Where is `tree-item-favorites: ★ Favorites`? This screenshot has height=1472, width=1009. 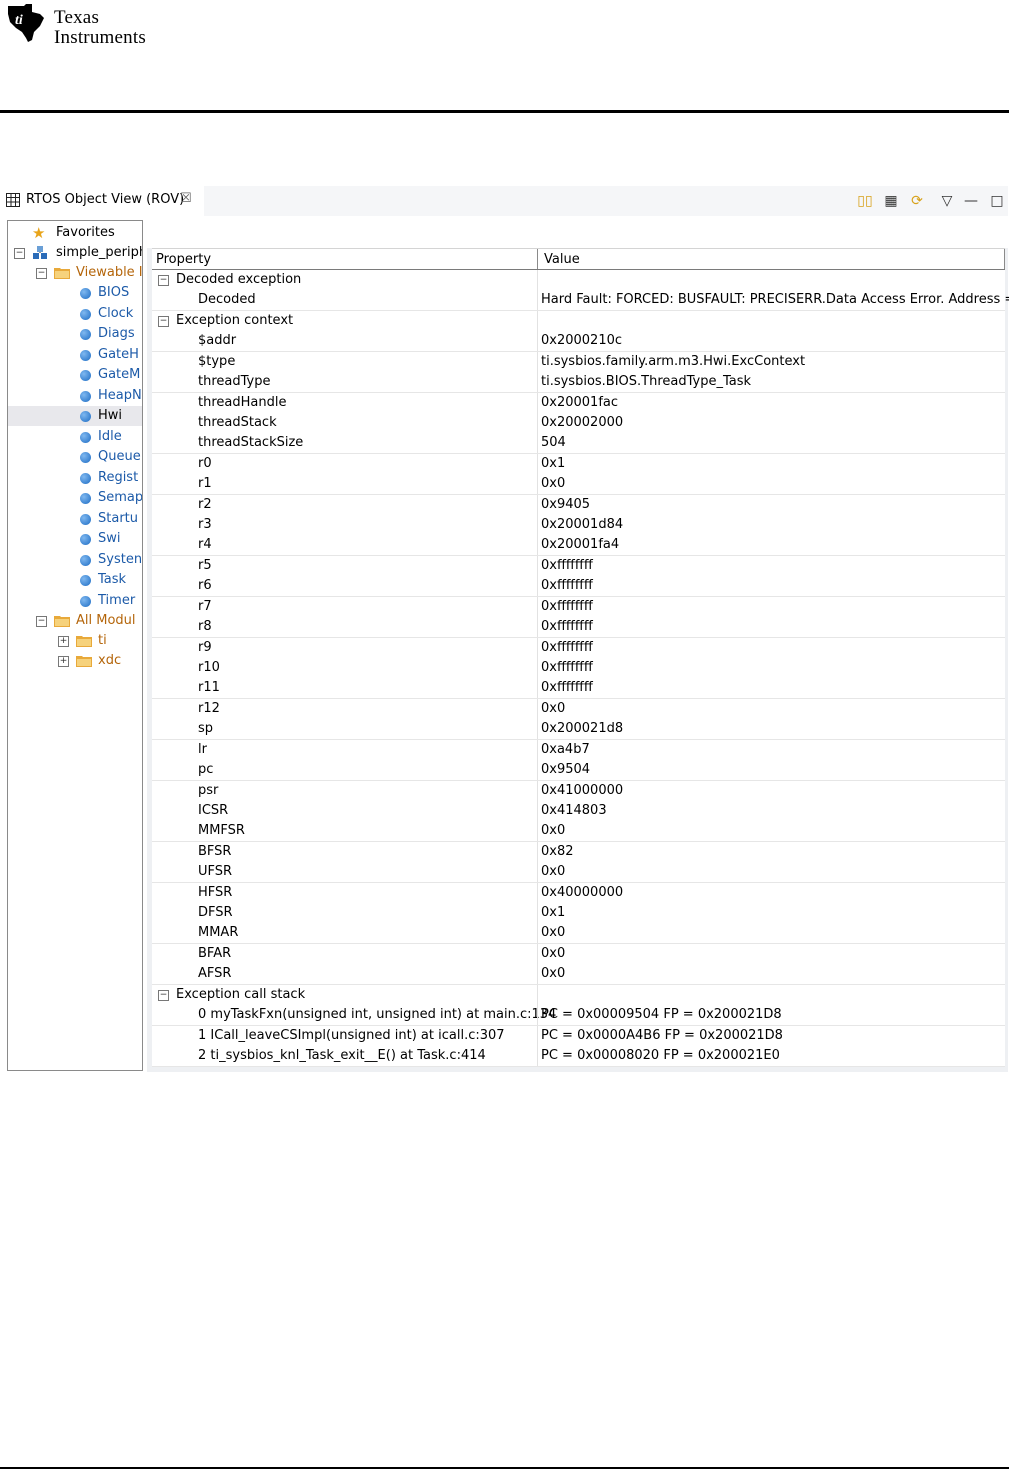 tree-item-favorites: ★ Favorites is located at coordinates (75, 233).